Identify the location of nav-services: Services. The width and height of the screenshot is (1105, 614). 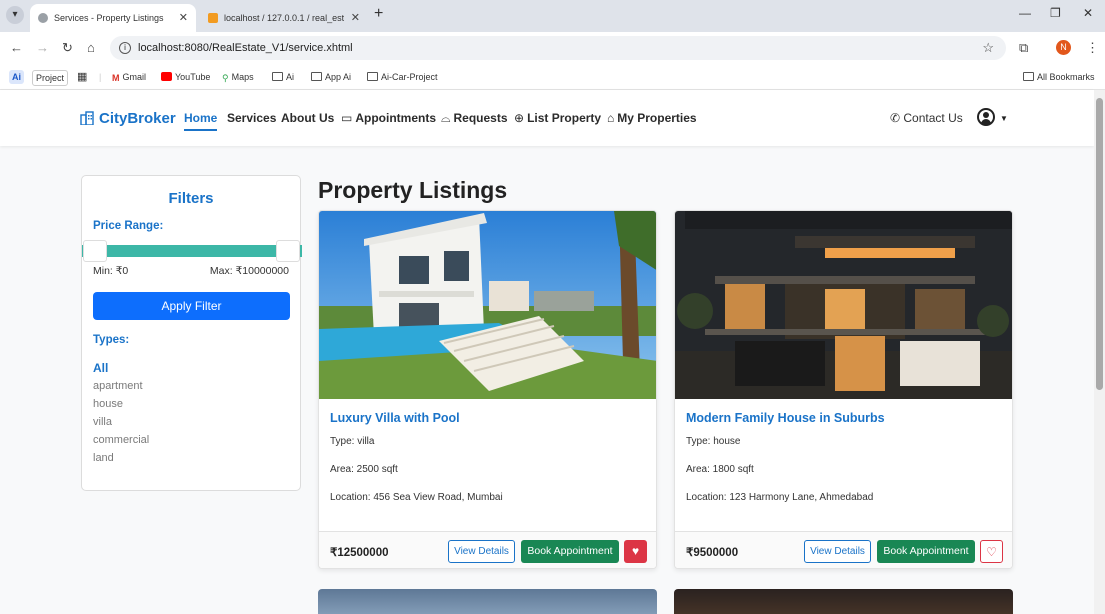
(251, 118).